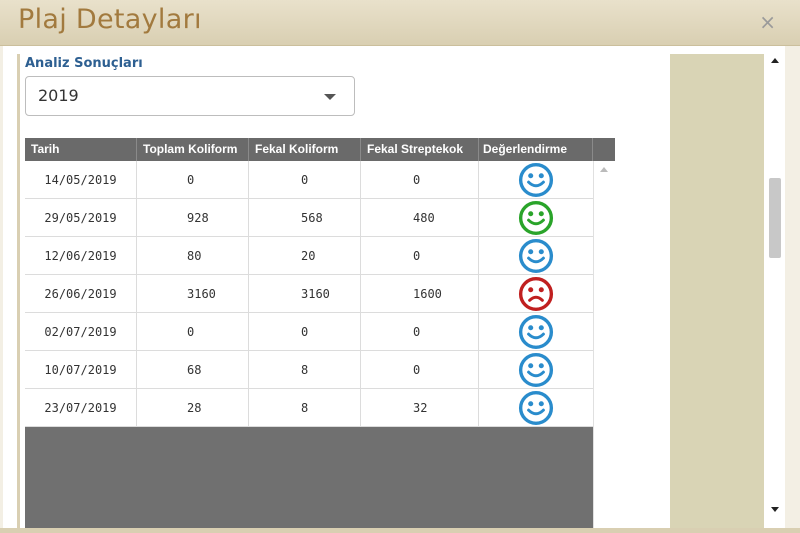 Image resolution: width=800 pixels, height=533 pixels. Describe the element at coordinates (775, 218) in the screenshot. I see `scrollbar-thumb` at that location.